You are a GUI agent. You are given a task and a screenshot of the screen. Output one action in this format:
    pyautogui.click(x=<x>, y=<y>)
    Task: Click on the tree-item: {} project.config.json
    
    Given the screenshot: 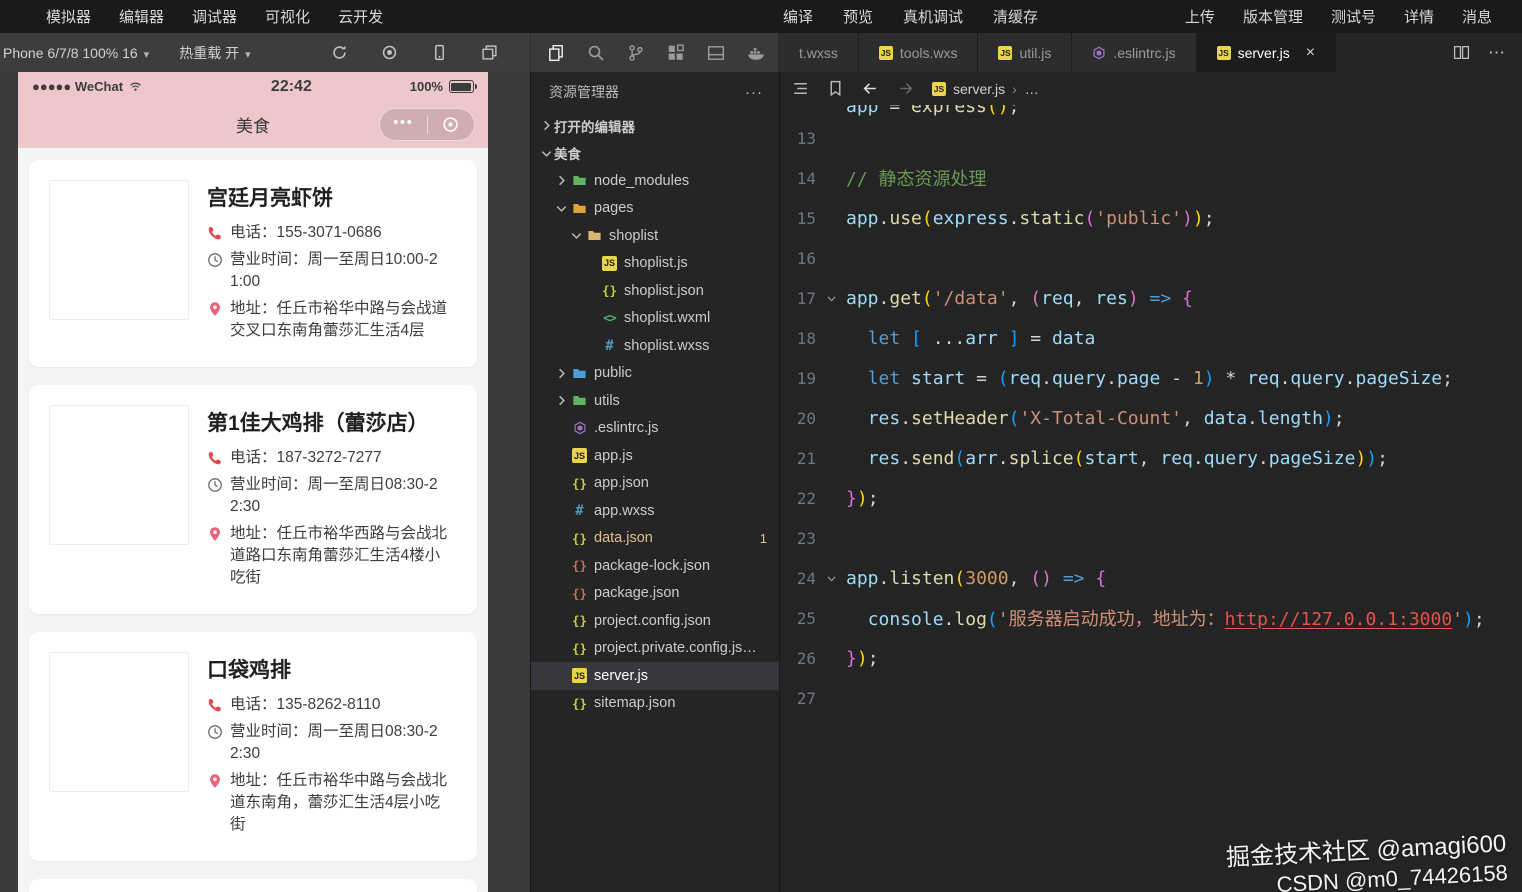 What is the action you would take?
    pyautogui.click(x=655, y=621)
    